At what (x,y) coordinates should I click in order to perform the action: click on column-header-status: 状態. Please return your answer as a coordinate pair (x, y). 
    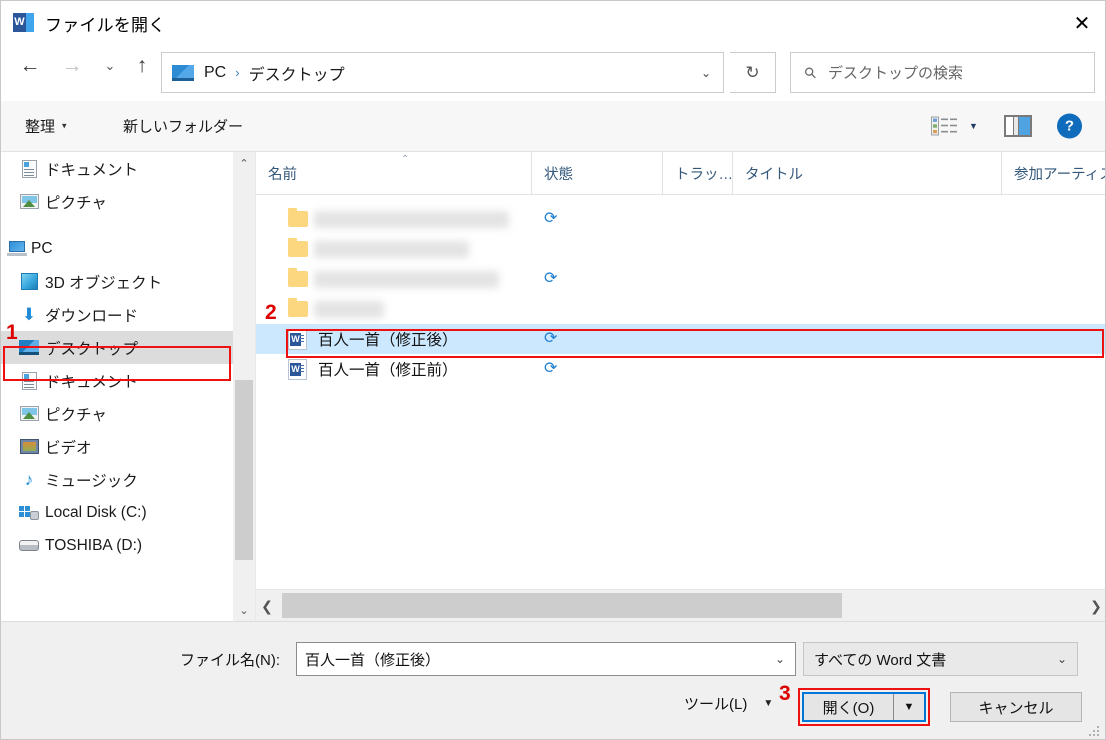
    Looking at the image, I should click on (596, 173).